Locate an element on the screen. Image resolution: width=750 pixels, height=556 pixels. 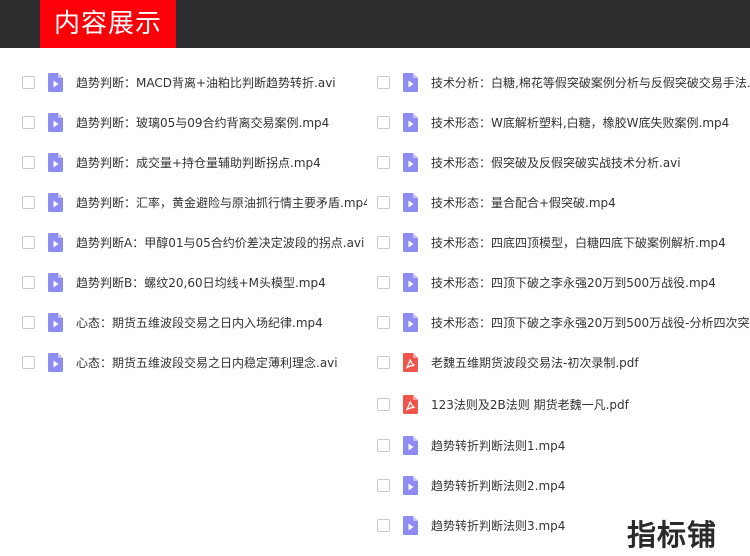
file-row: 123法则及2B法则 期货老魏一凡.pdf is located at coordinates (563, 406).